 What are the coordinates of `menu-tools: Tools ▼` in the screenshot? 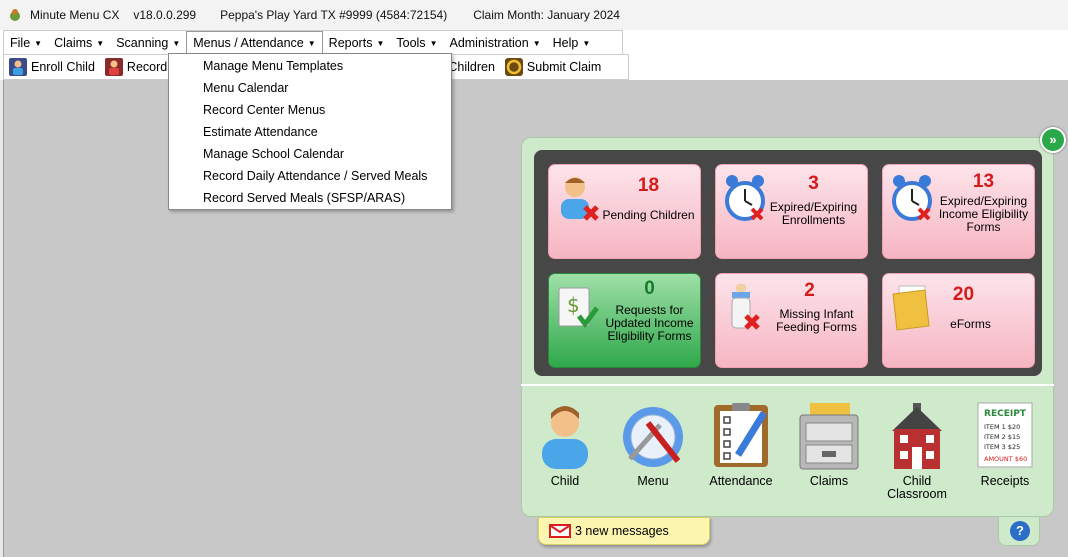 It's located at (416, 43).